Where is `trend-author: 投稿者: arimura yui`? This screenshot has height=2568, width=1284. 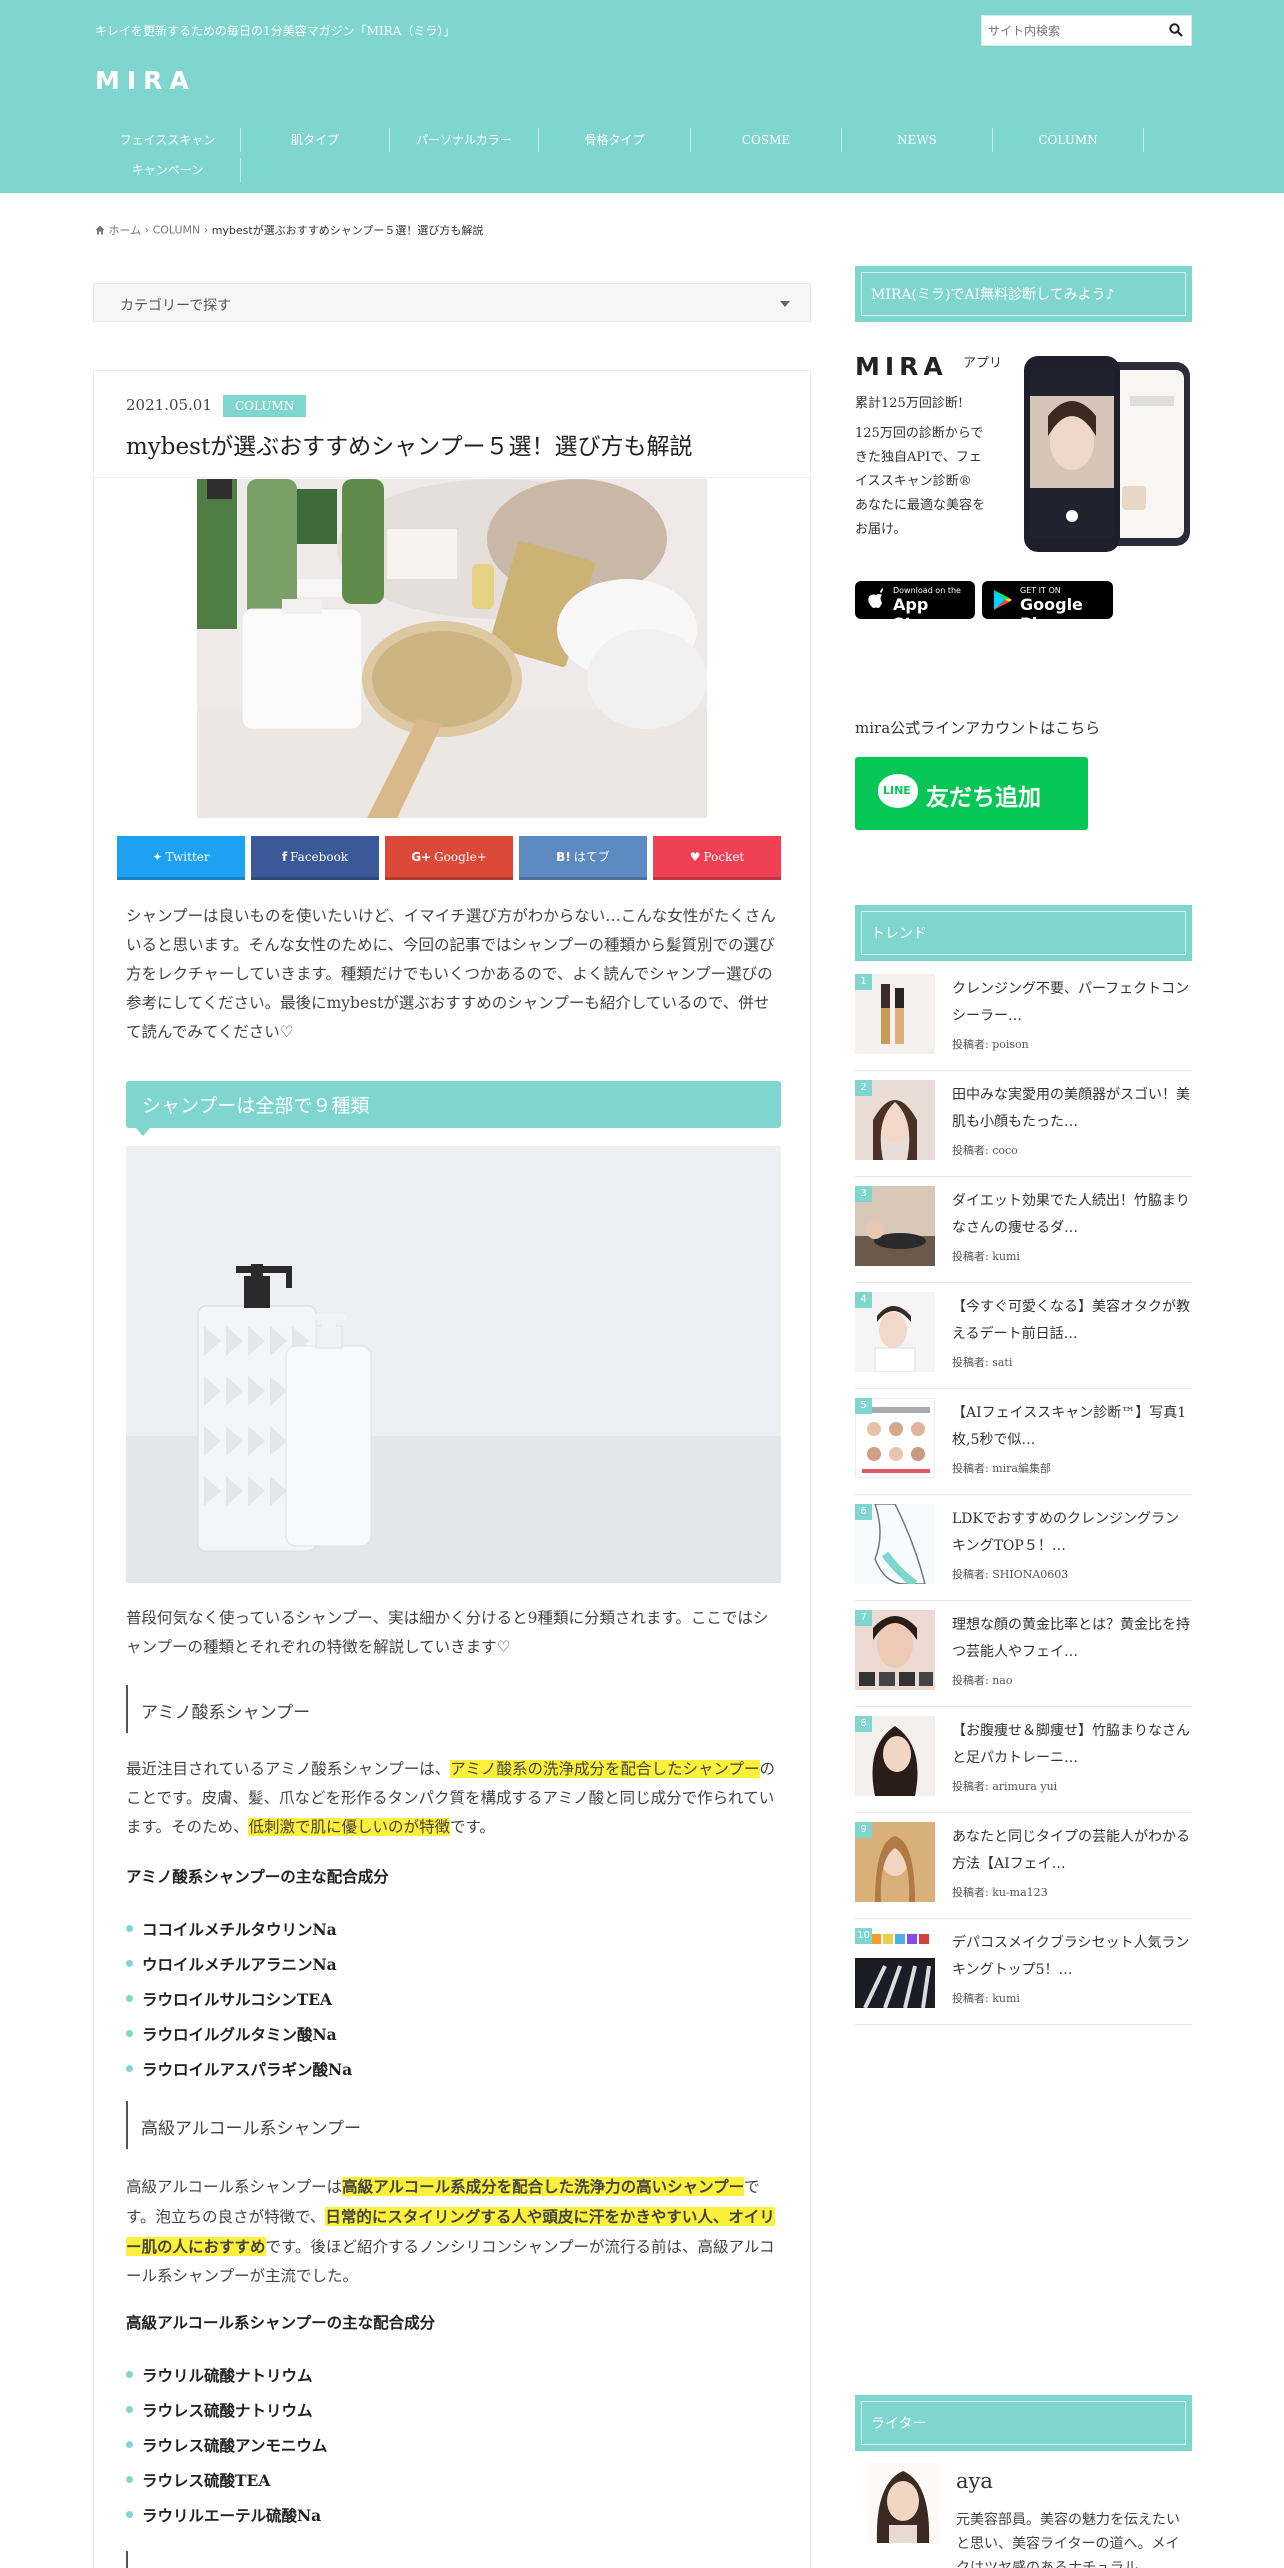
trend-author: 投稿者: arimura yui is located at coordinates (1005, 1786).